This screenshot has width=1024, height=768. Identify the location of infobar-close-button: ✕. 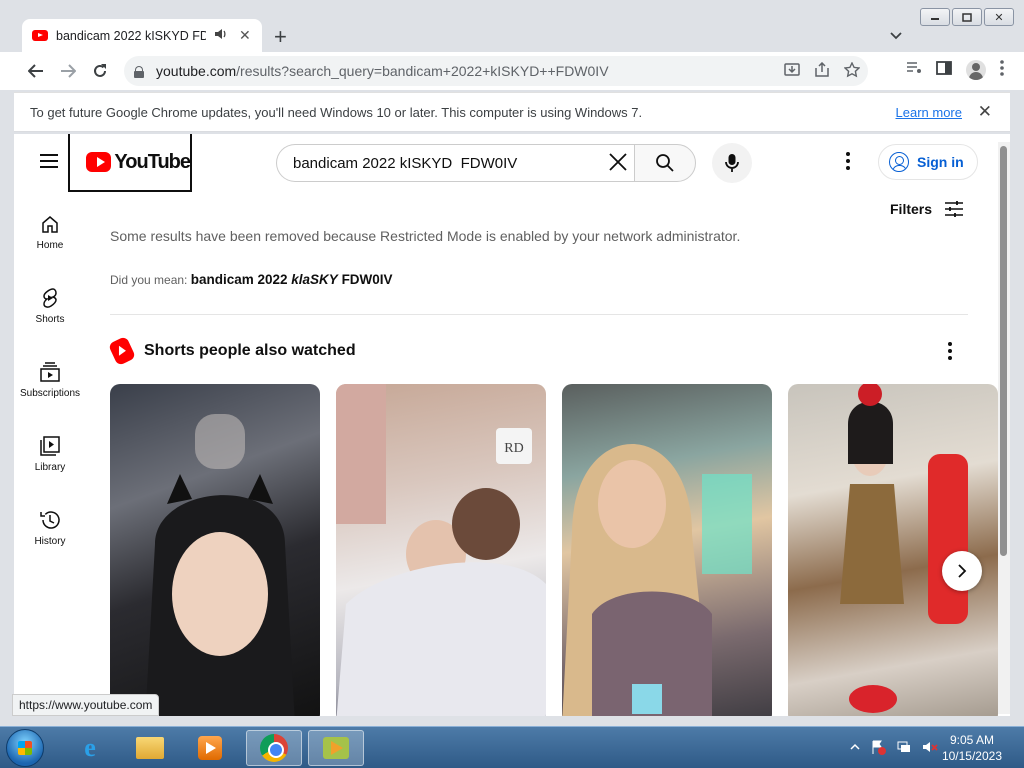
(985, 112).